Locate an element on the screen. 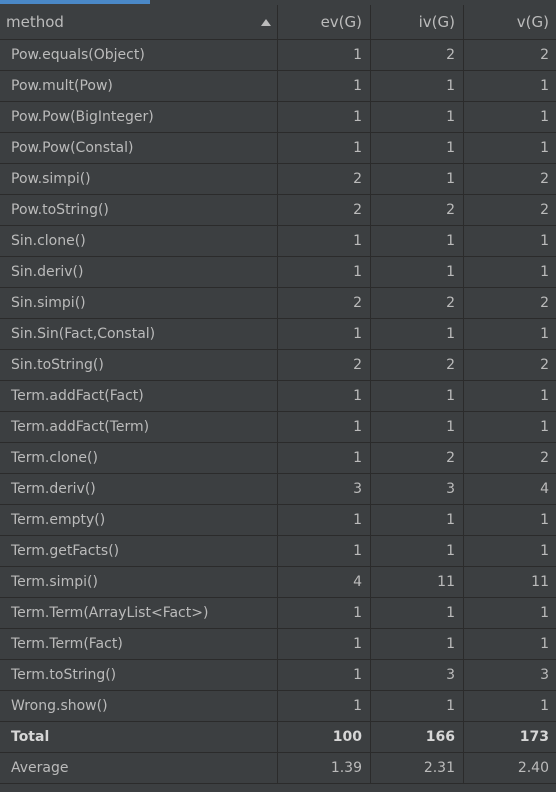 The image size is (556, 792). cell-method: Term.deriv() is located at coordinates (139, 489).